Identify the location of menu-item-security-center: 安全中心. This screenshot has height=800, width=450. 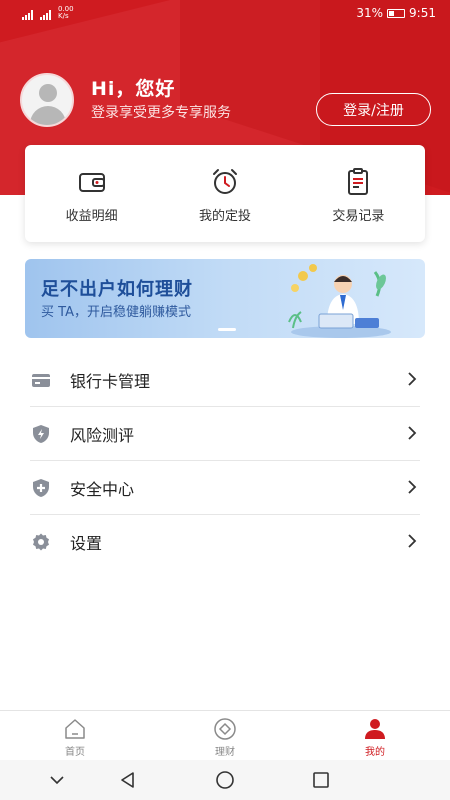
(225, 488).